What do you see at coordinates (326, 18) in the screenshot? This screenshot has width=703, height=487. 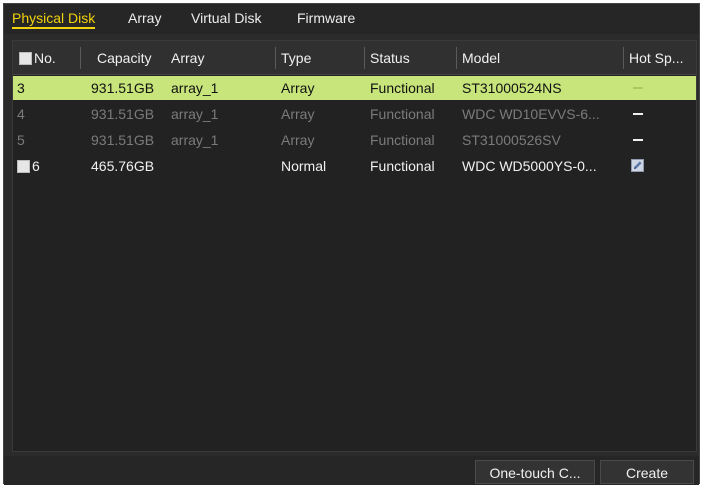 I see `tab-firmware: Firmware` at bounding box center [326, 18].